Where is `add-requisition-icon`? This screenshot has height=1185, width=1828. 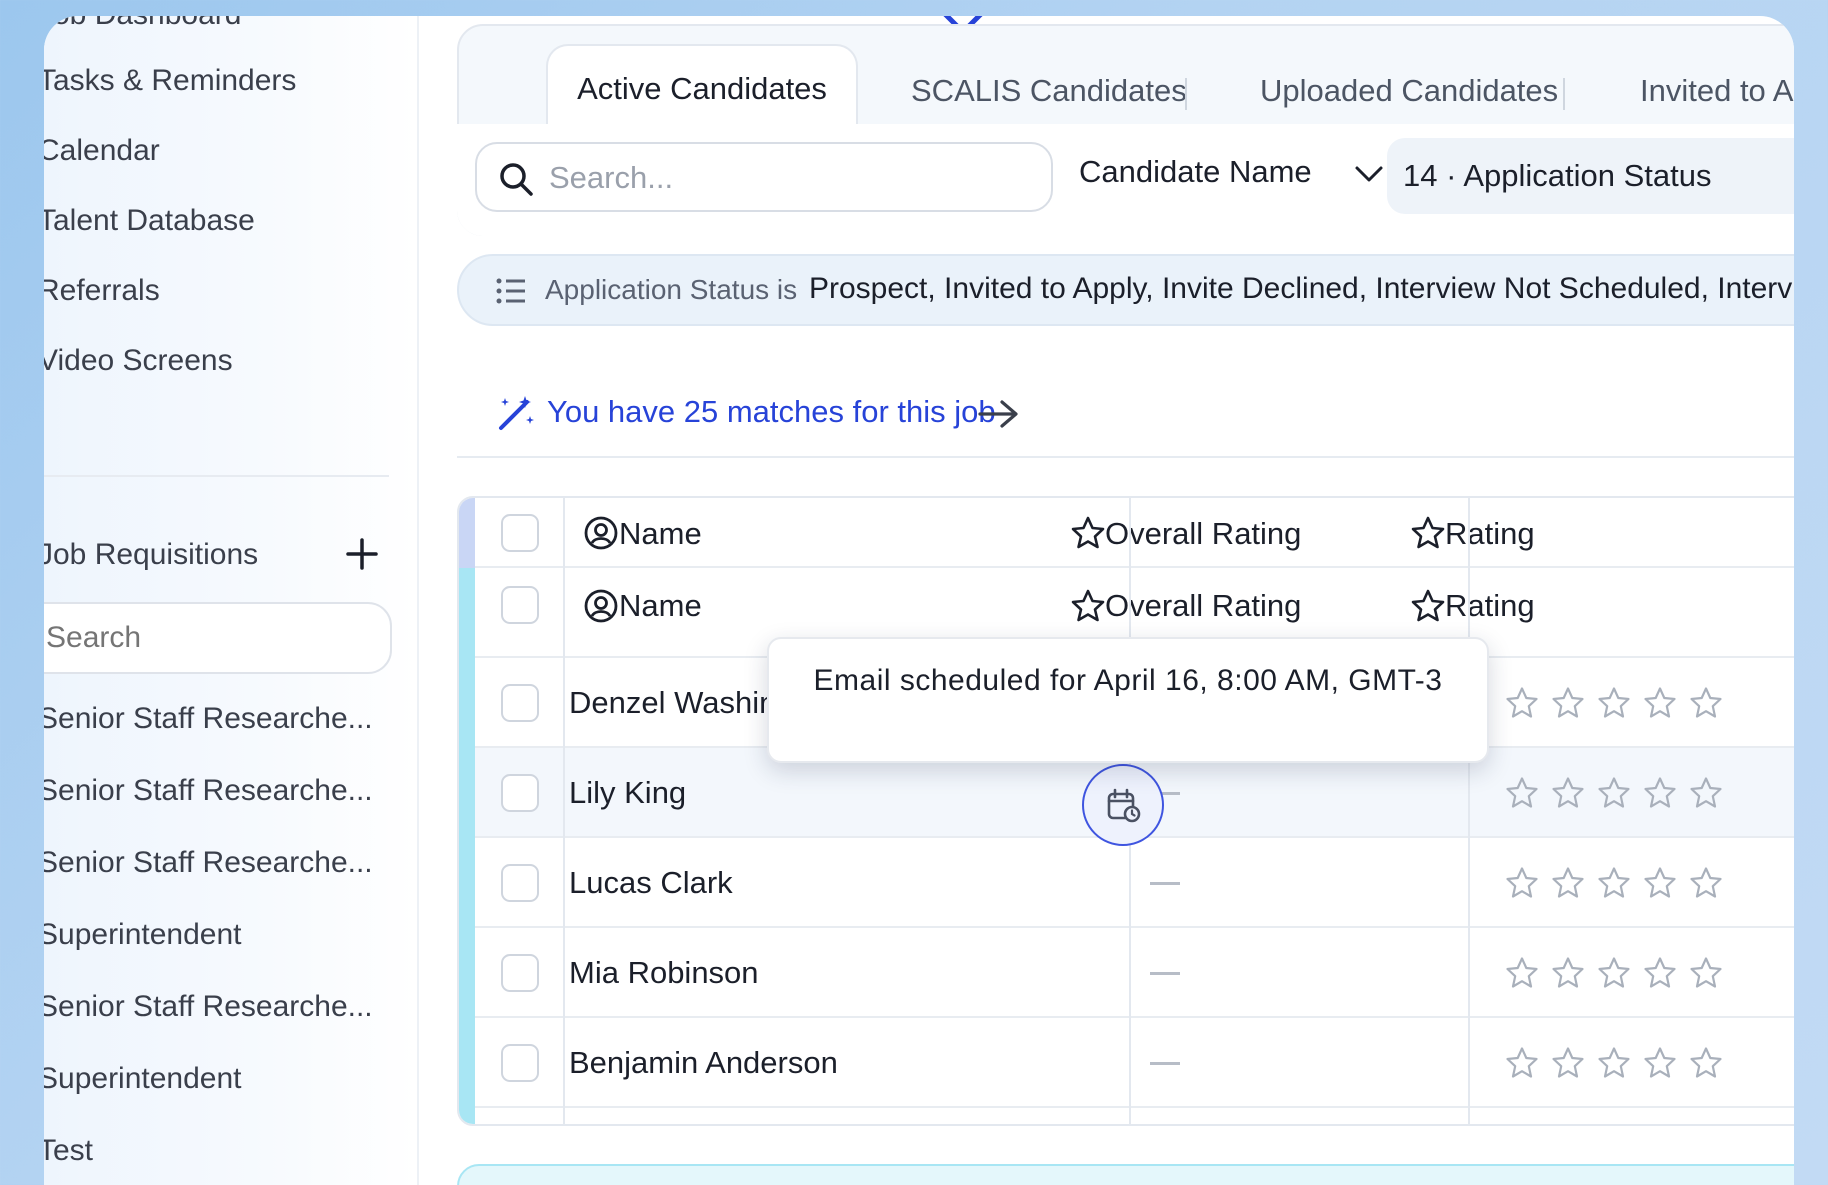 add-requisition-icon is located at coordinates (362, 554).